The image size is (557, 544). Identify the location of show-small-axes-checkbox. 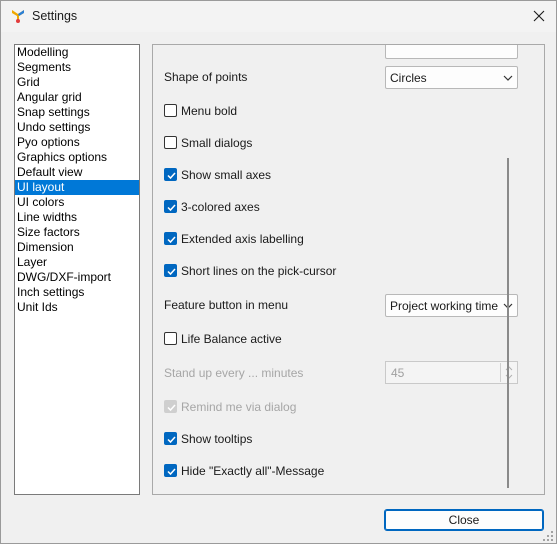
(170, 174).